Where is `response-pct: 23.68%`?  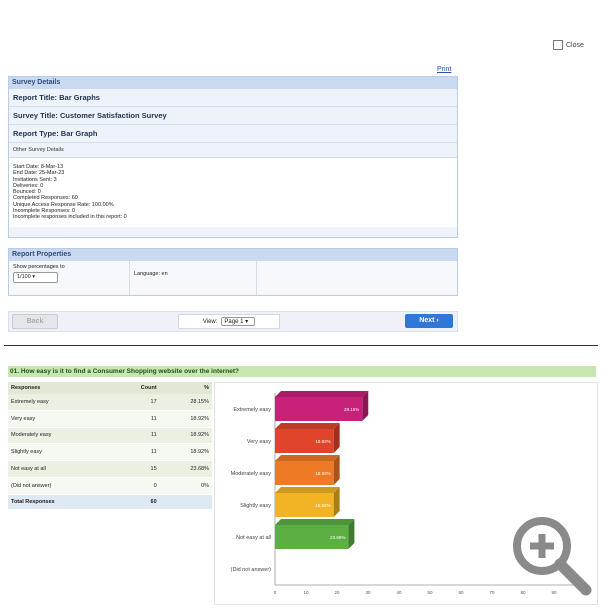
response-pct: 23.68% is located at coordinates (185, 469).